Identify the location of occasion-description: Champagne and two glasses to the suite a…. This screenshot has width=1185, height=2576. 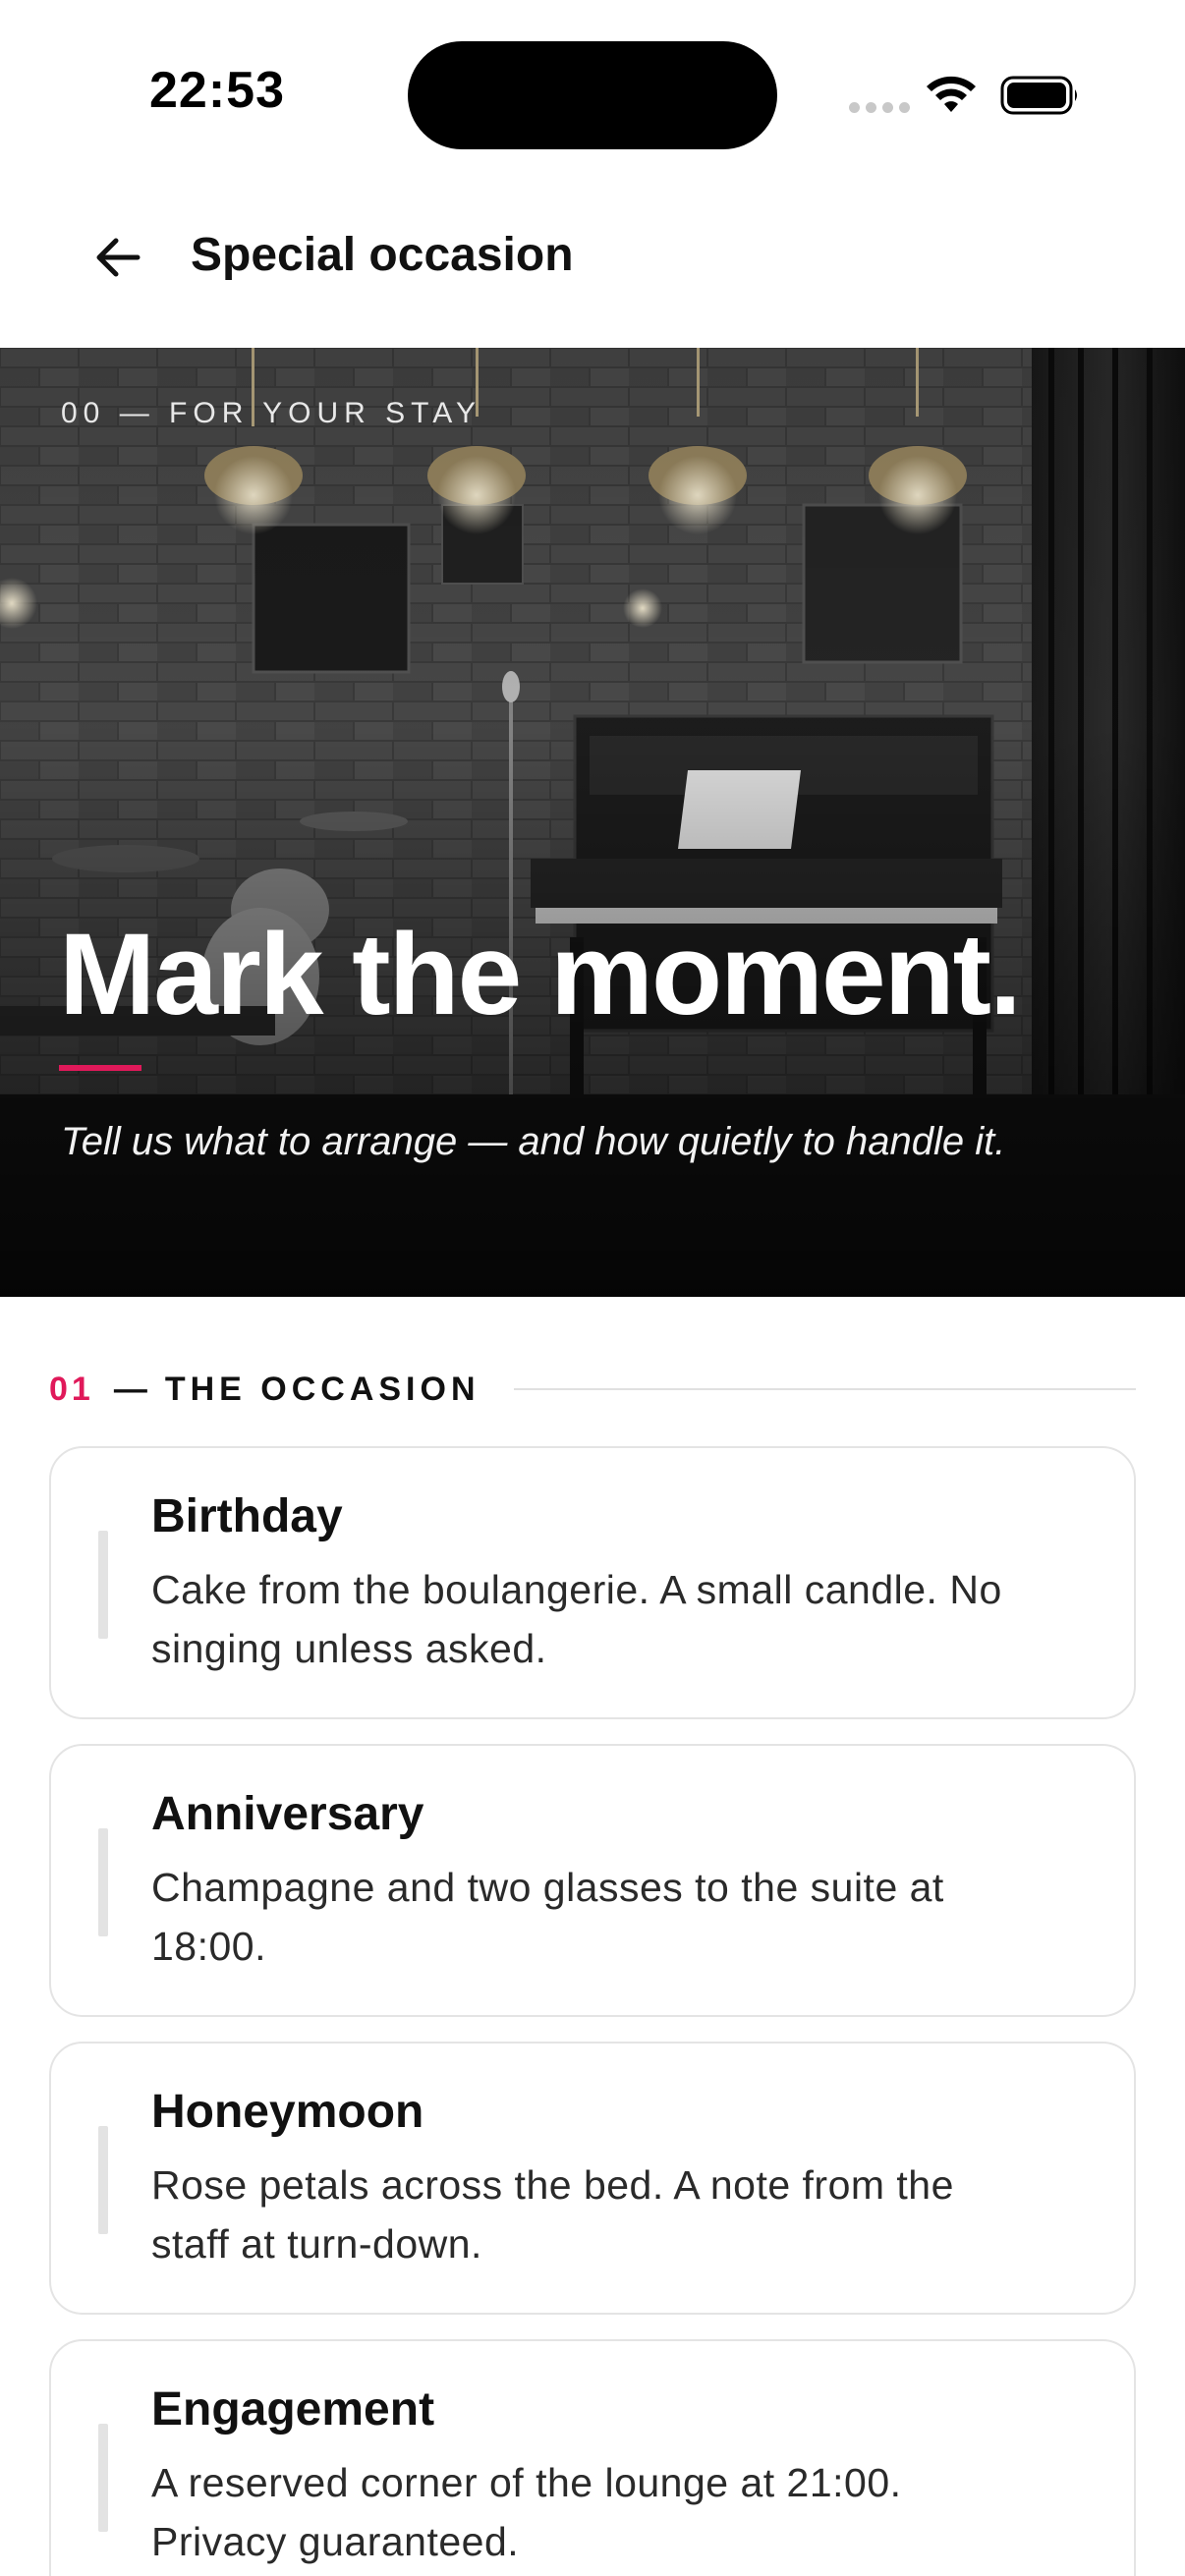
(548, 1917).